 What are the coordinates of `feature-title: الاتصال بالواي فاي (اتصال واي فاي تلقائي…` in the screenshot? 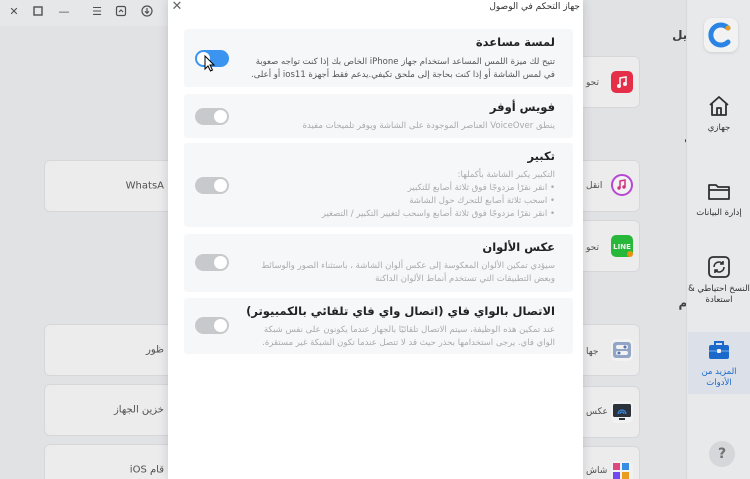 It's located at (400, 311).